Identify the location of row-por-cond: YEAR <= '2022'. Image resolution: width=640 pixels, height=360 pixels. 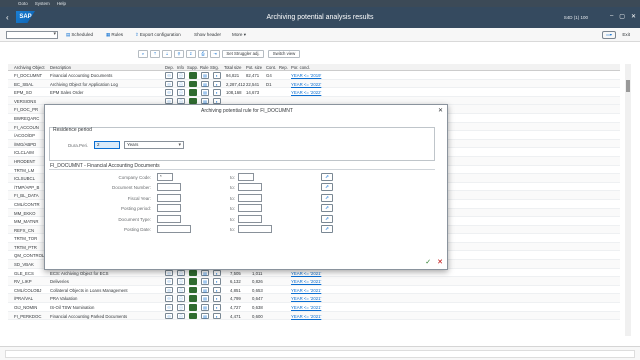
(306, 84).